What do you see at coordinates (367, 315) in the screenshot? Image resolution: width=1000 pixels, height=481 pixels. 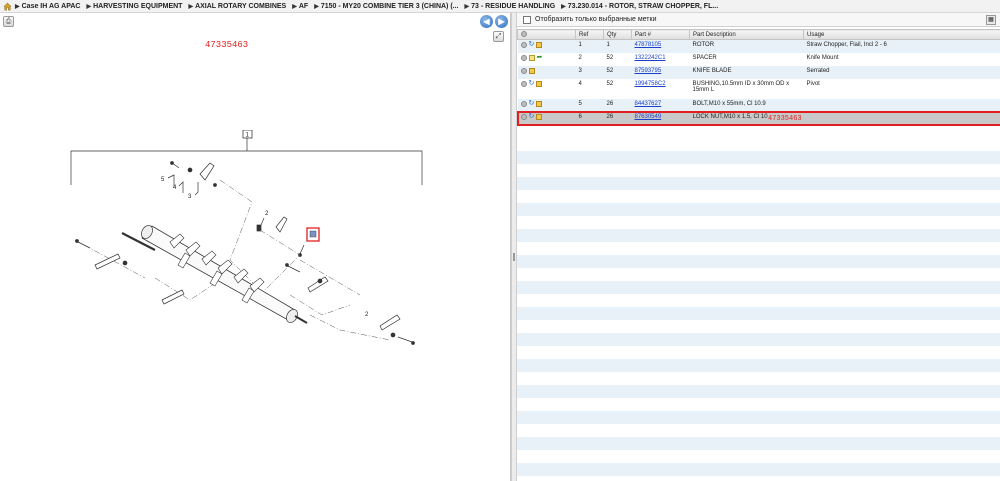 I see `callout-2b: 2` at bounding box center [367, 315].